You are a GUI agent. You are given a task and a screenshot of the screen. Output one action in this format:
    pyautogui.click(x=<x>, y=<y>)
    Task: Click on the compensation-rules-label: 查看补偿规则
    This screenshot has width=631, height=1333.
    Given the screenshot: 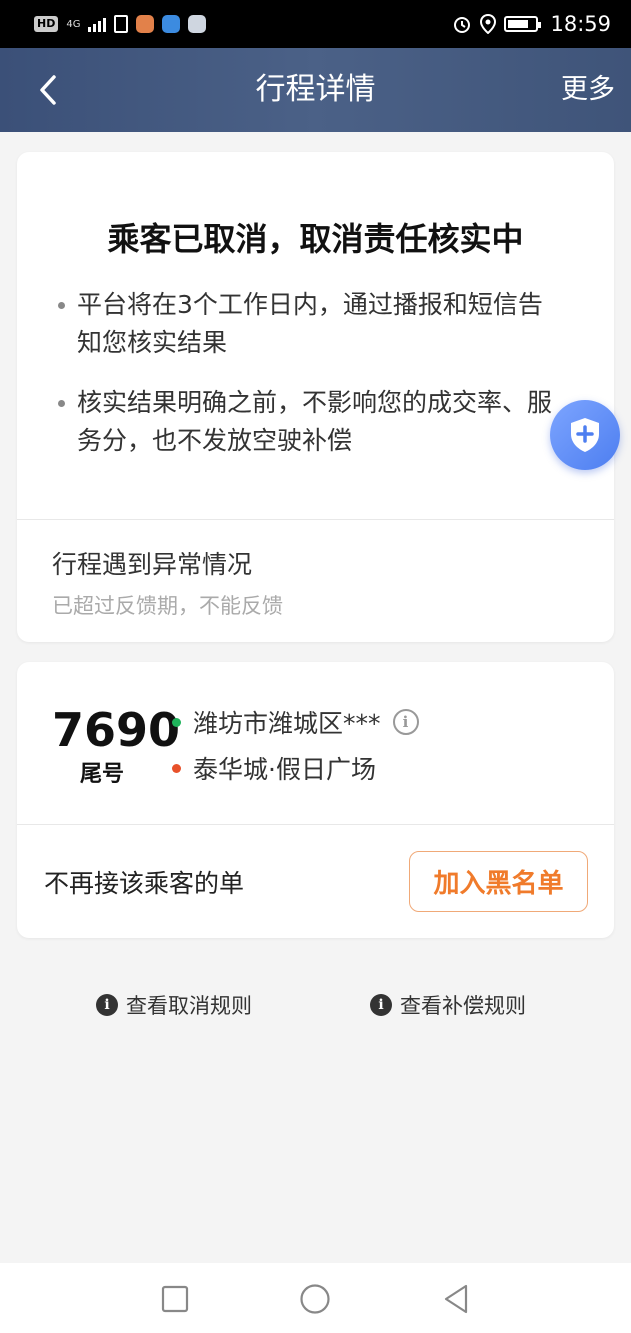 What is the action you would take?
    pyautogui.click(x=463, y=1006)
    